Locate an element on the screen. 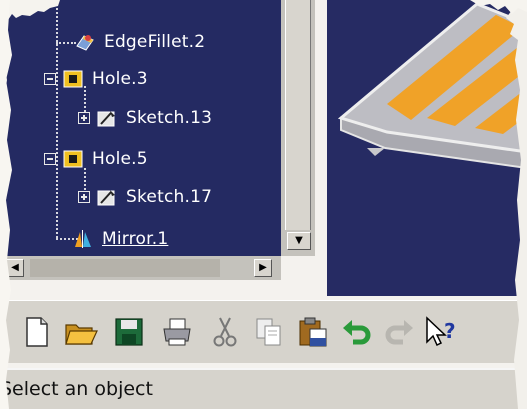 The image size is (527, 409). tree-item-sketch13: Sketch.13 is located at coordinates (145, 118).